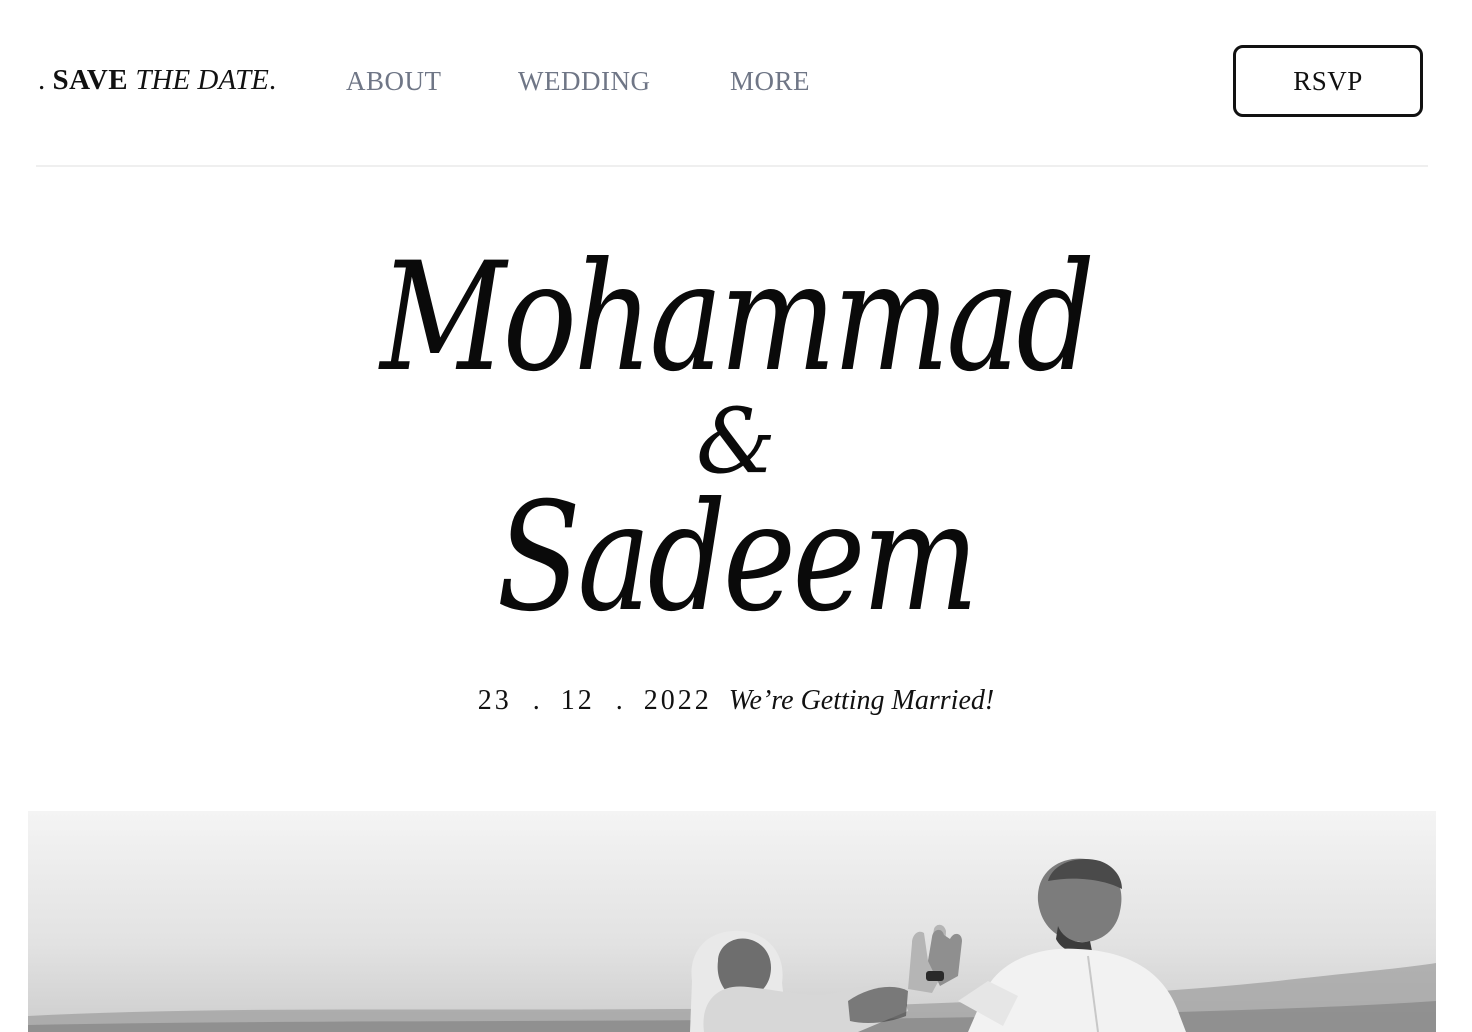 This screenshot has width=1472, height=1032. Describe the element at coordinates (577, 700) in the screenshot. I see `date-month: 12` at that location.